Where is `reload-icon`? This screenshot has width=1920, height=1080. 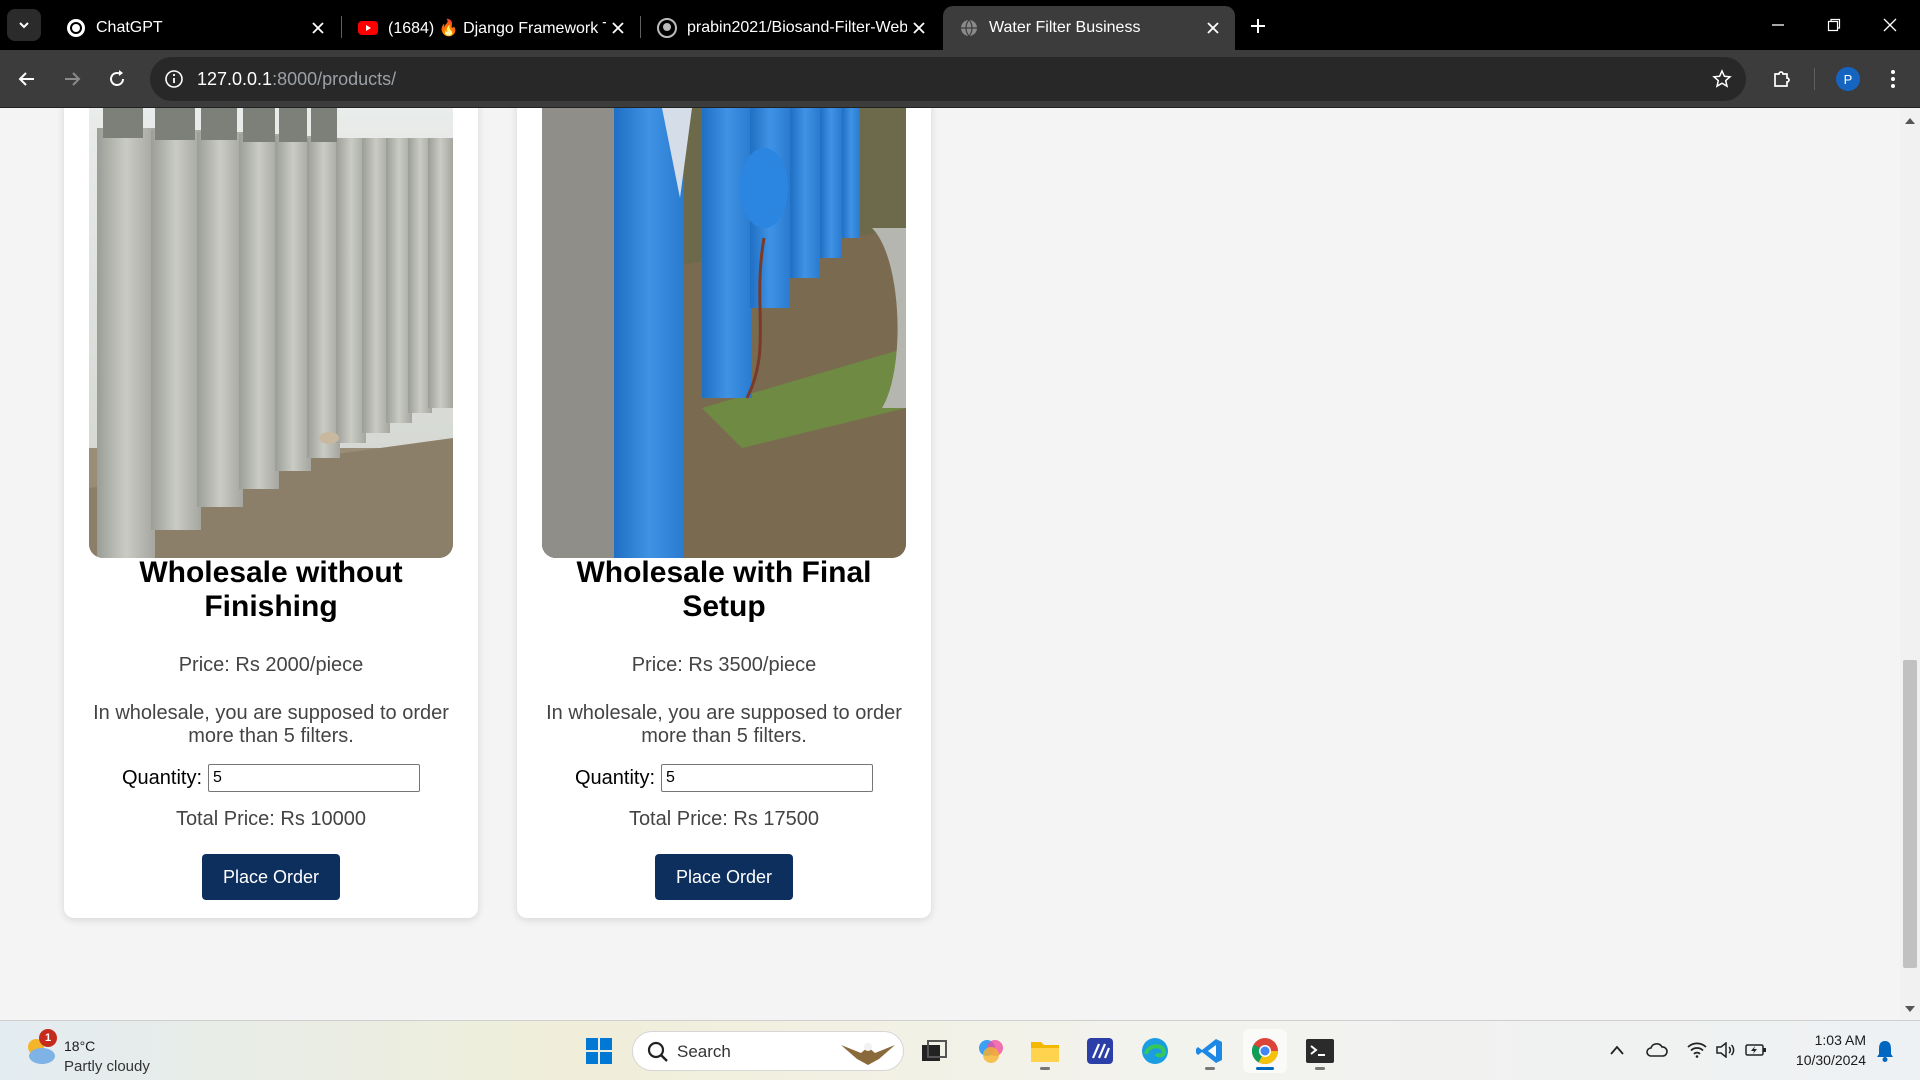 reload-icon is located at coordinates (117, 78).